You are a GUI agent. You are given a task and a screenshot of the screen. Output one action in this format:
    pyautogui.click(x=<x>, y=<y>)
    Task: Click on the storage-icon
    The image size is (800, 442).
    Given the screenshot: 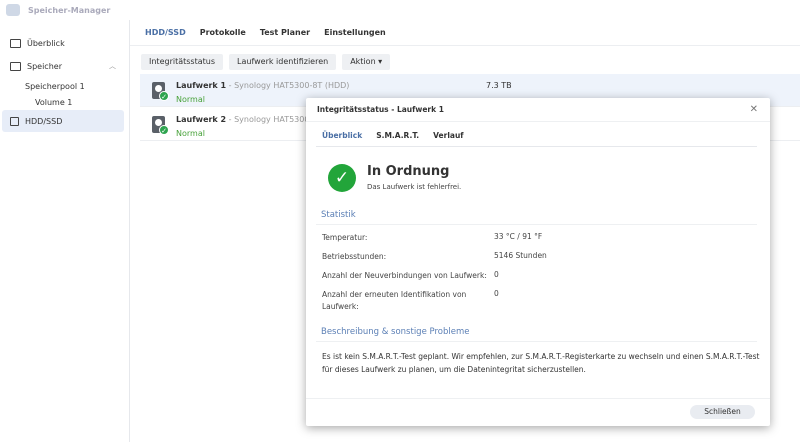 What is the action you would take?
    pyautogui.click(x=15, y=66)
    